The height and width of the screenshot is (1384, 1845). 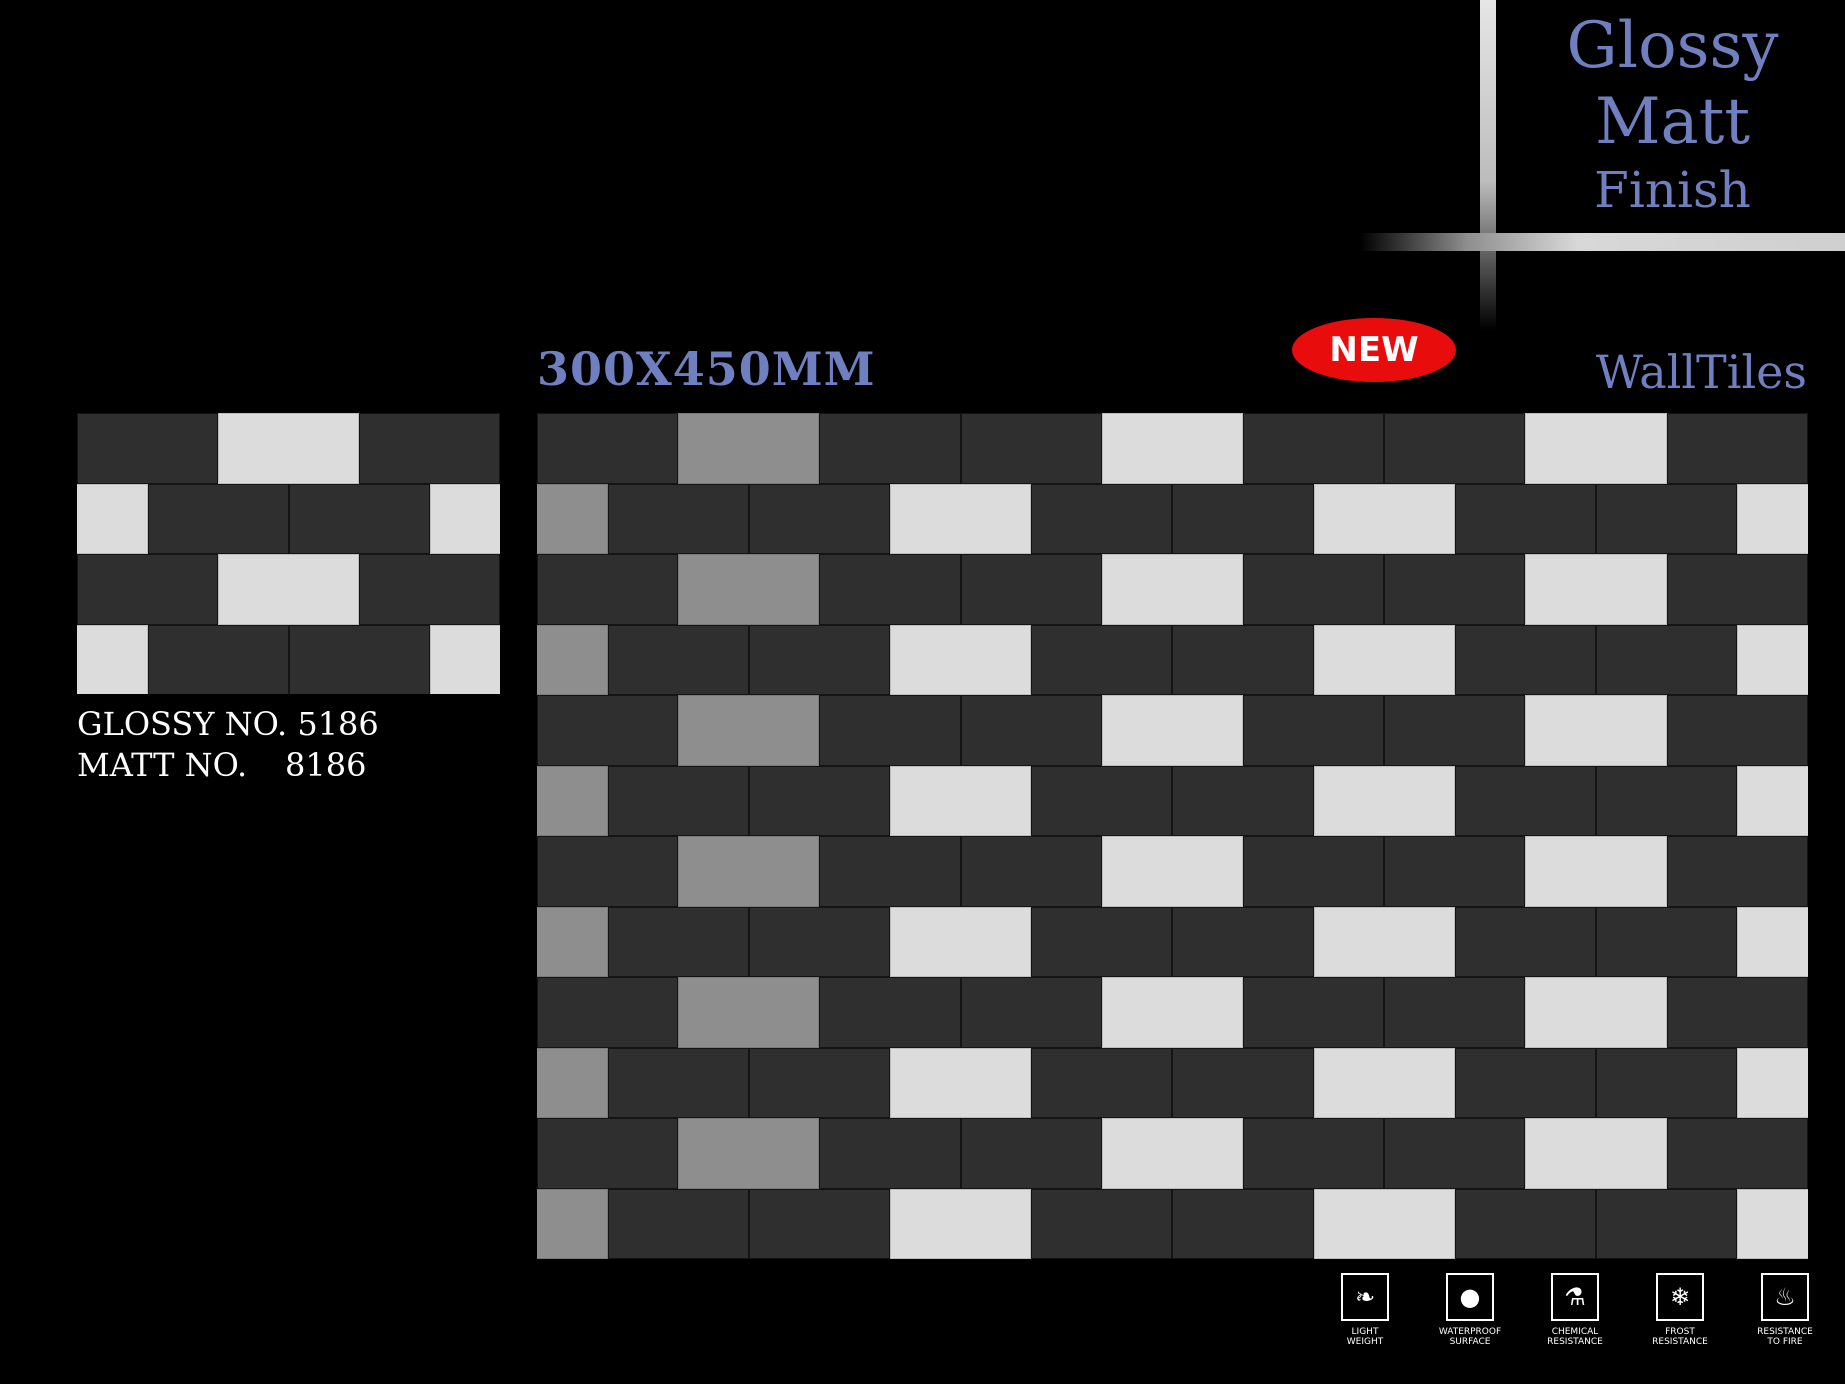 I want to click on finish-matt: Matt, so click(x=1672, y=122).